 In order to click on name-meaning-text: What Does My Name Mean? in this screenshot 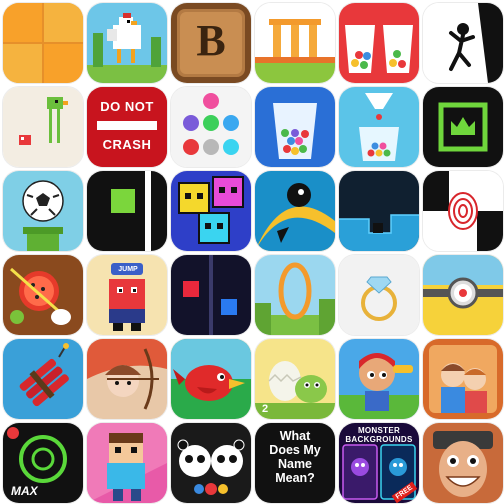, I will do `click(295, 457)`.